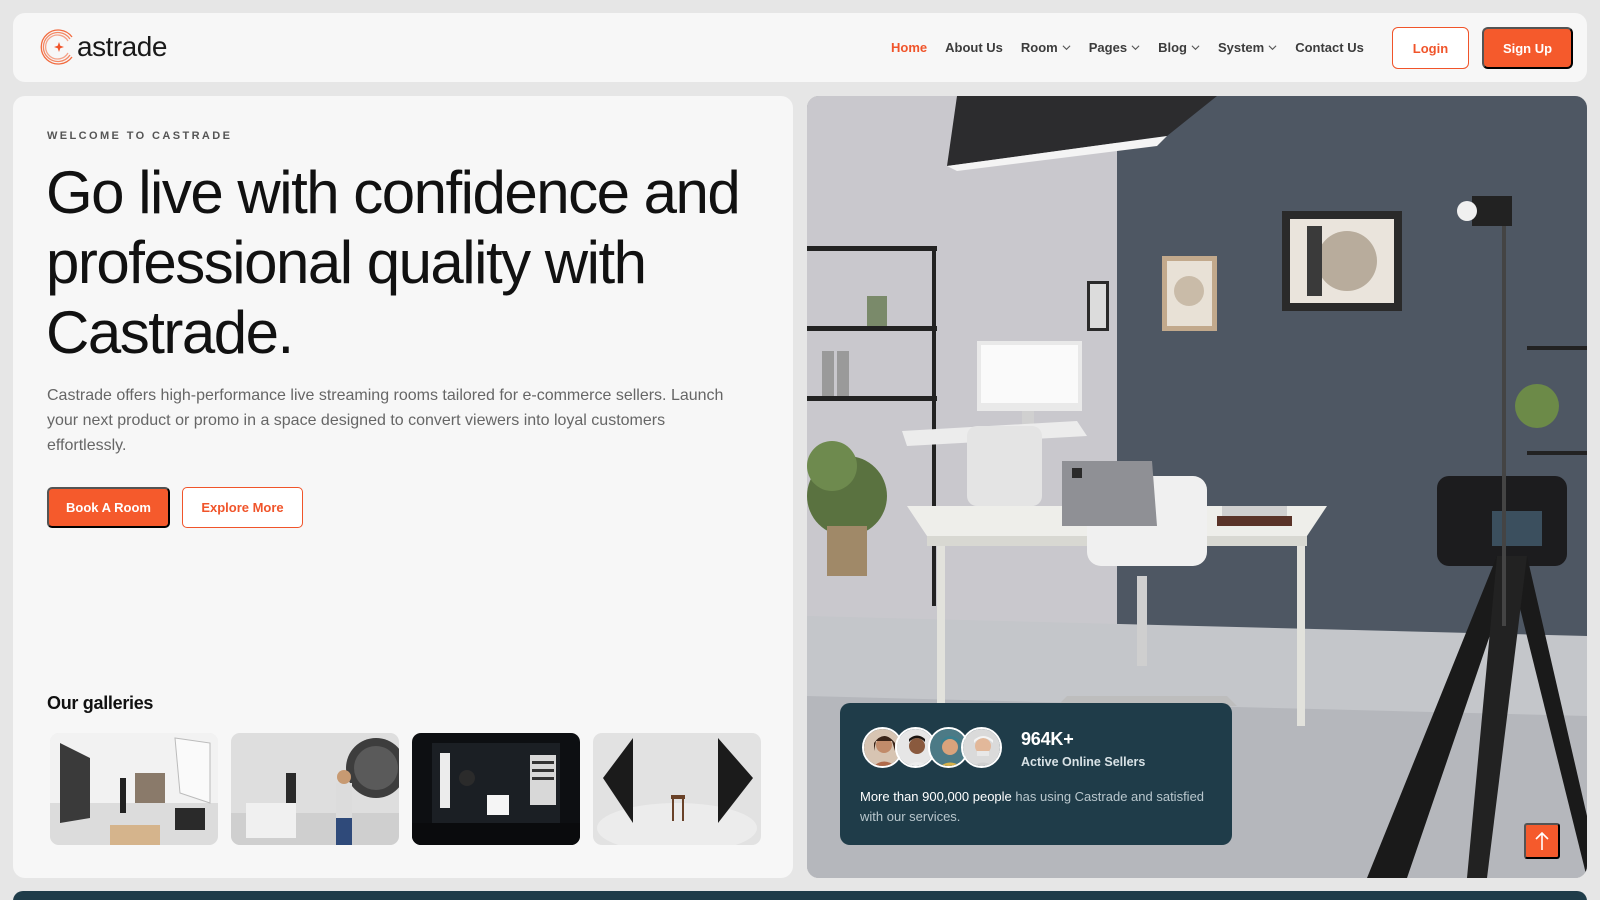 The width and height of the screenshot is (1600, 900). What do you see at coordinates (1430, 48) in the screenshot?
I see `login-button: Login` at bounding box center [1430, 48].